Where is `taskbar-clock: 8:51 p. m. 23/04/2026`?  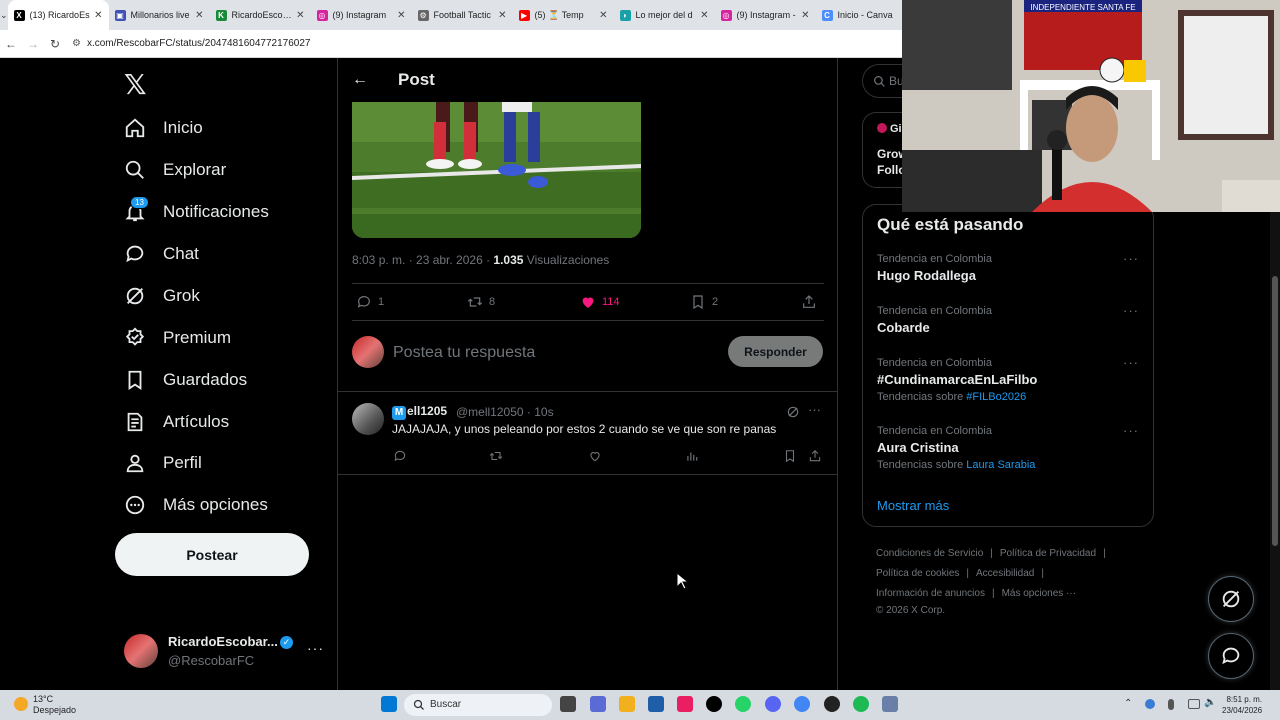
taskbar-clock: 8:51 p. m. 23/04/2026 is located at coordinates (1242, 705).